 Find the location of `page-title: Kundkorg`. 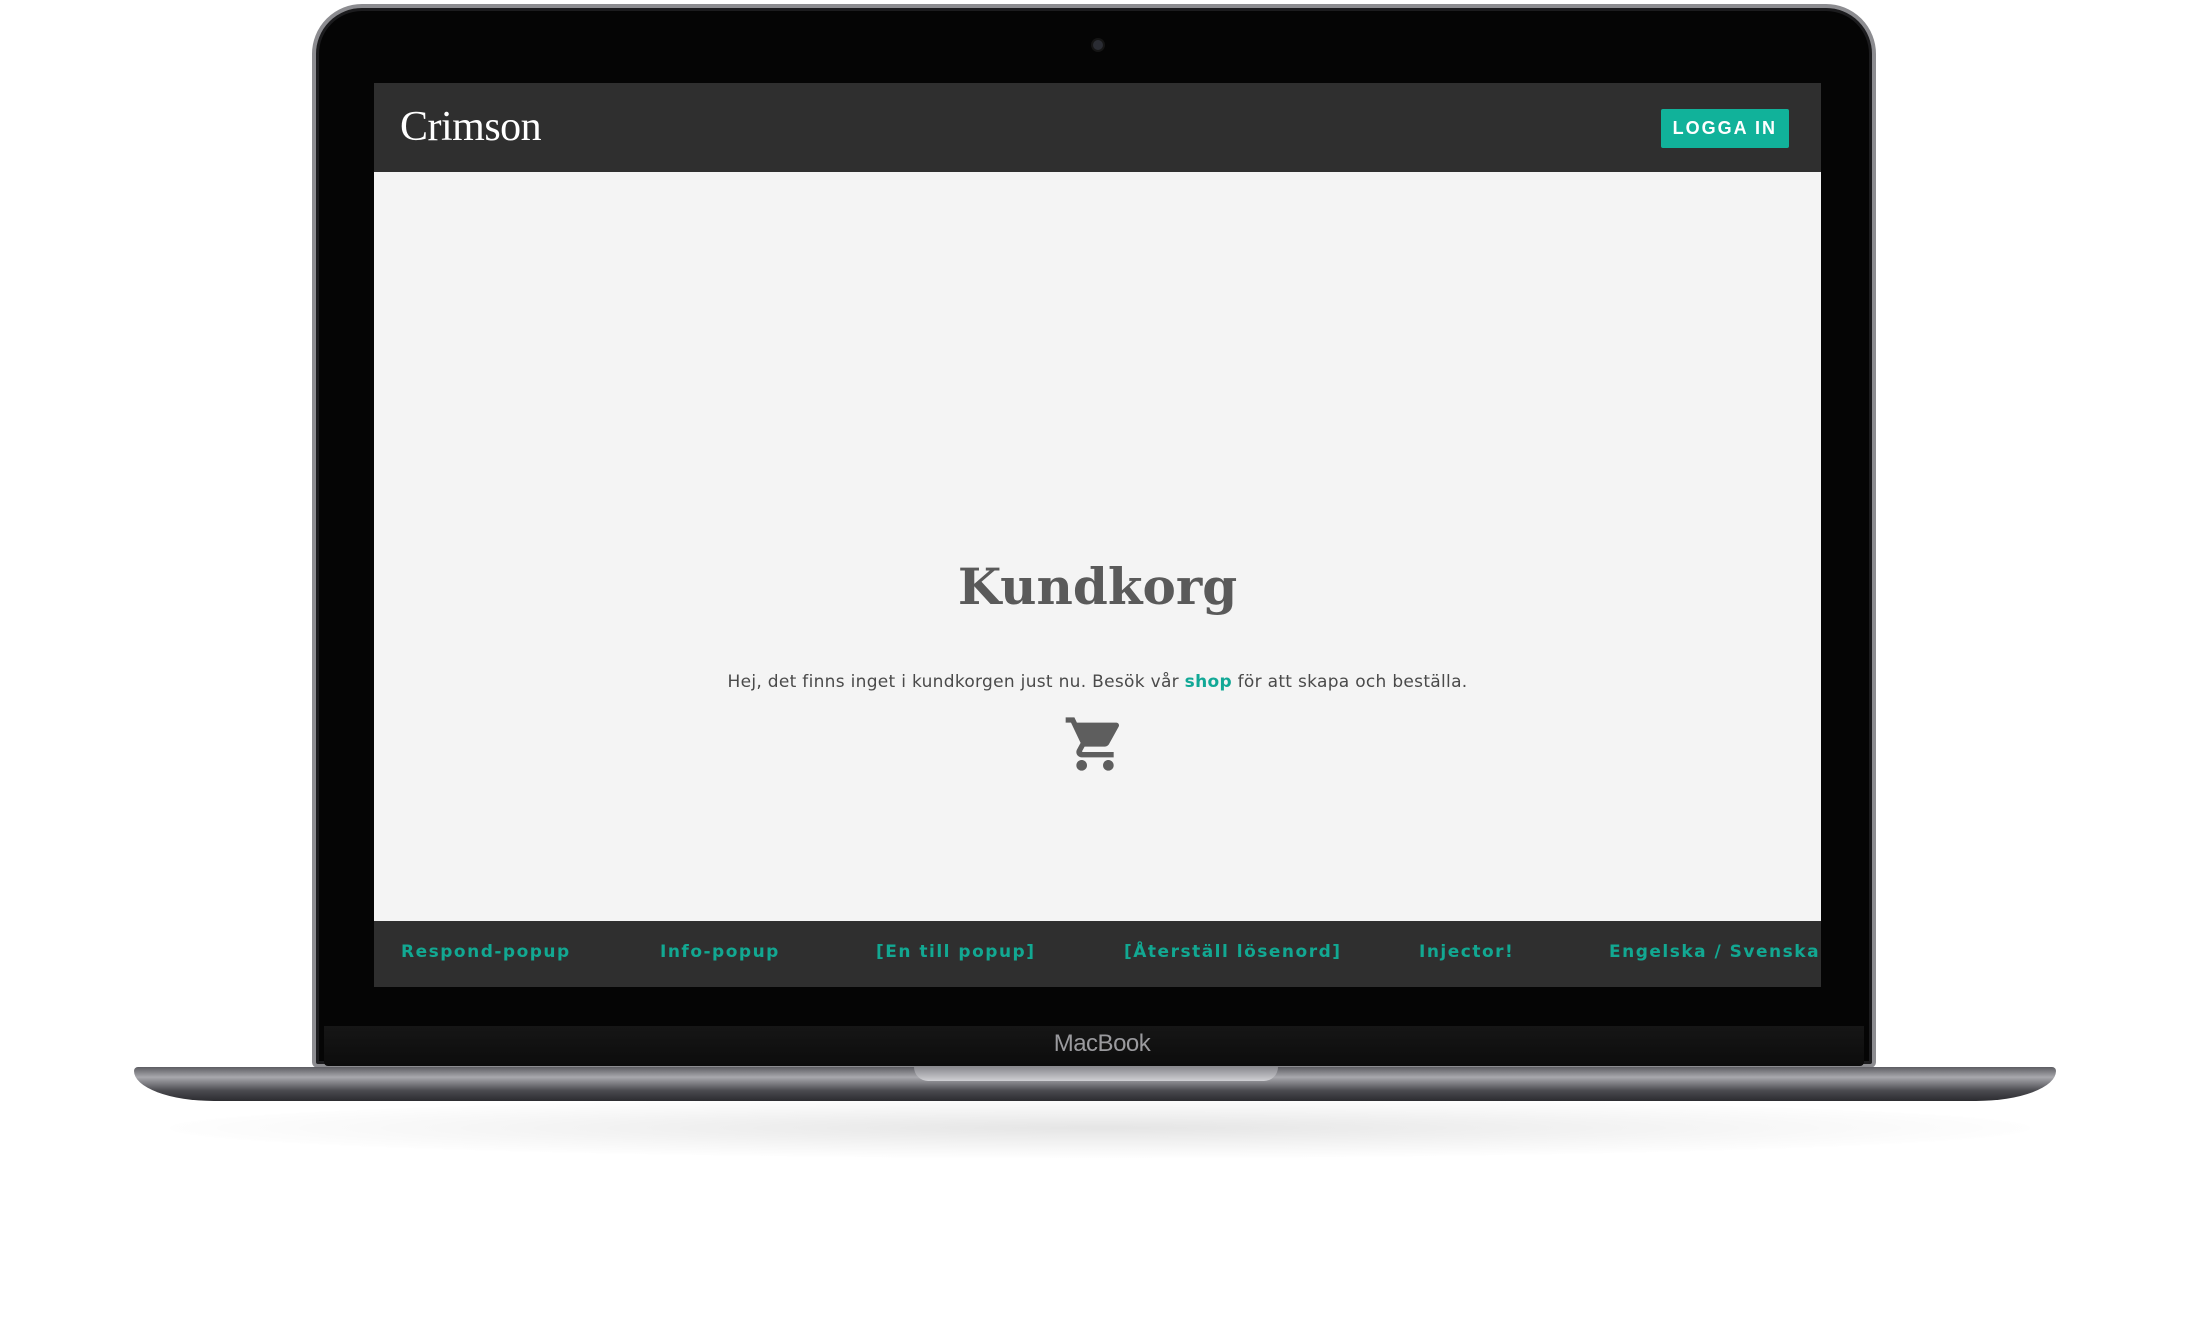

page-title: Kundkorg is located at coordinates (1097, 586).